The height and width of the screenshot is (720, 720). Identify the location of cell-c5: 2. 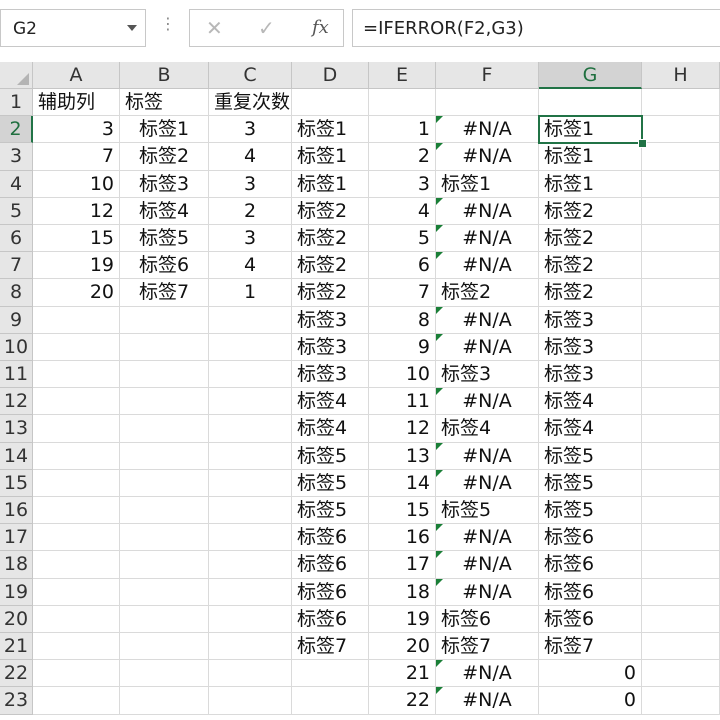
(250, 211).